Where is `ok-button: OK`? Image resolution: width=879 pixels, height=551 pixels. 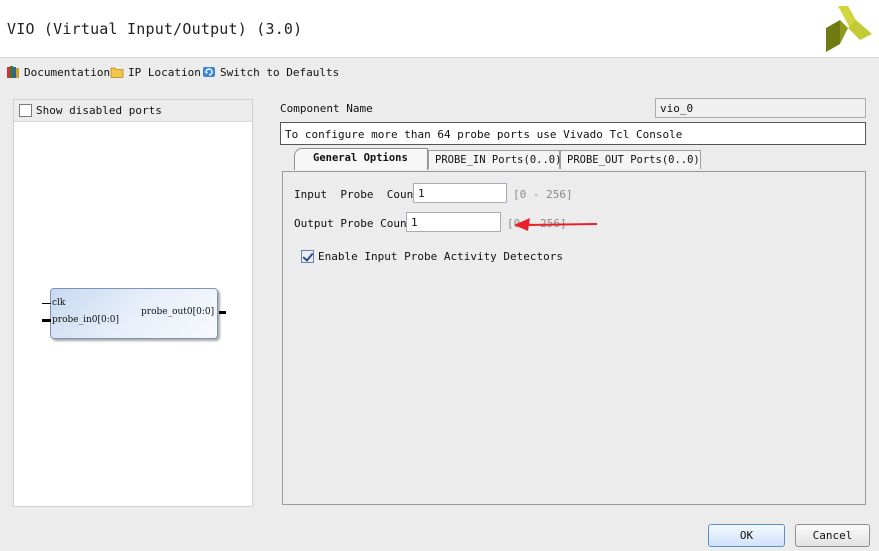 ok-button: OK is located at coordinates (746, 535).